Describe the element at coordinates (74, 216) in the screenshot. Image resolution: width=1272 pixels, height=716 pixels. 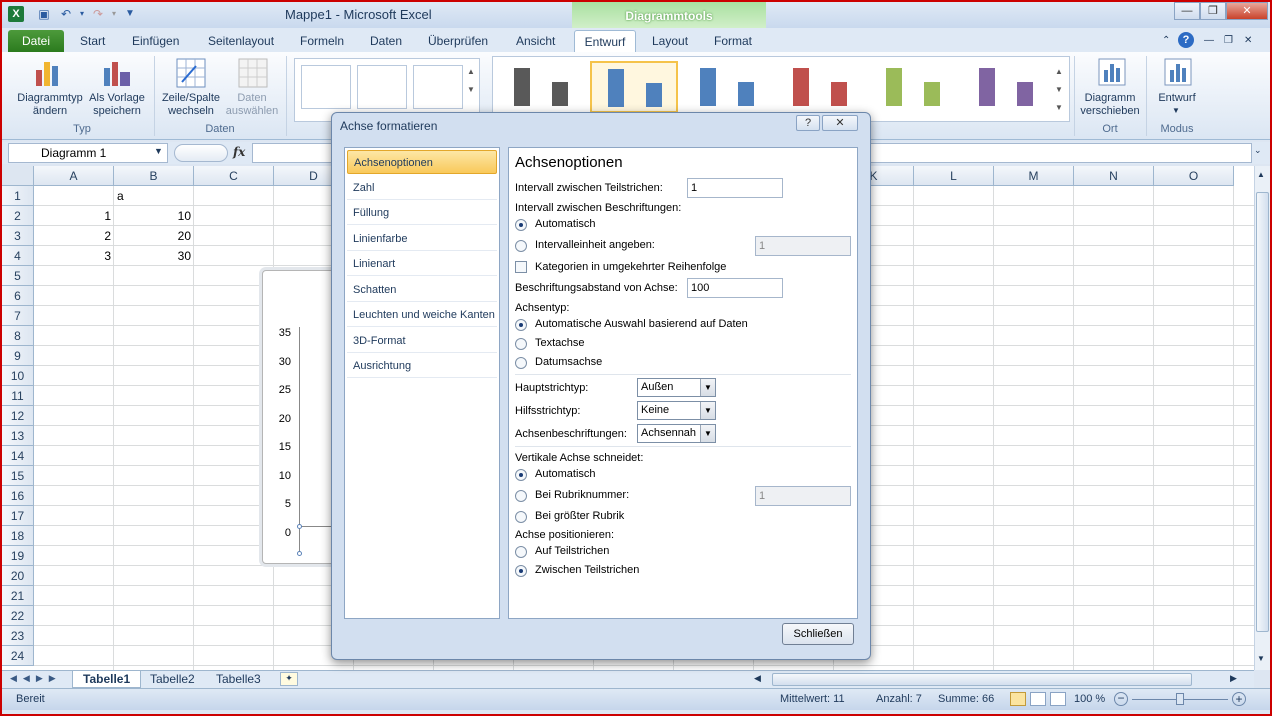
I see `cell-a2: 1` at that location.